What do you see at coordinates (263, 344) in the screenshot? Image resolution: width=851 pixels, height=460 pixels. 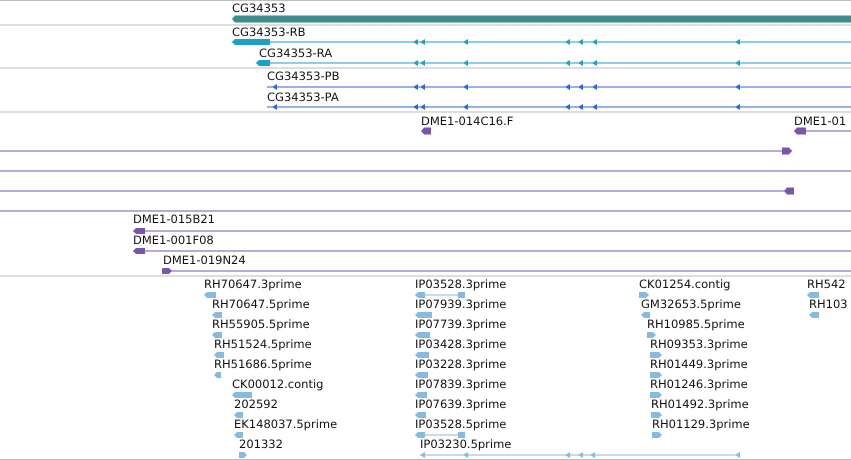 I see `feature-label: RH51524.5prime` at bounding box center [263, 344].